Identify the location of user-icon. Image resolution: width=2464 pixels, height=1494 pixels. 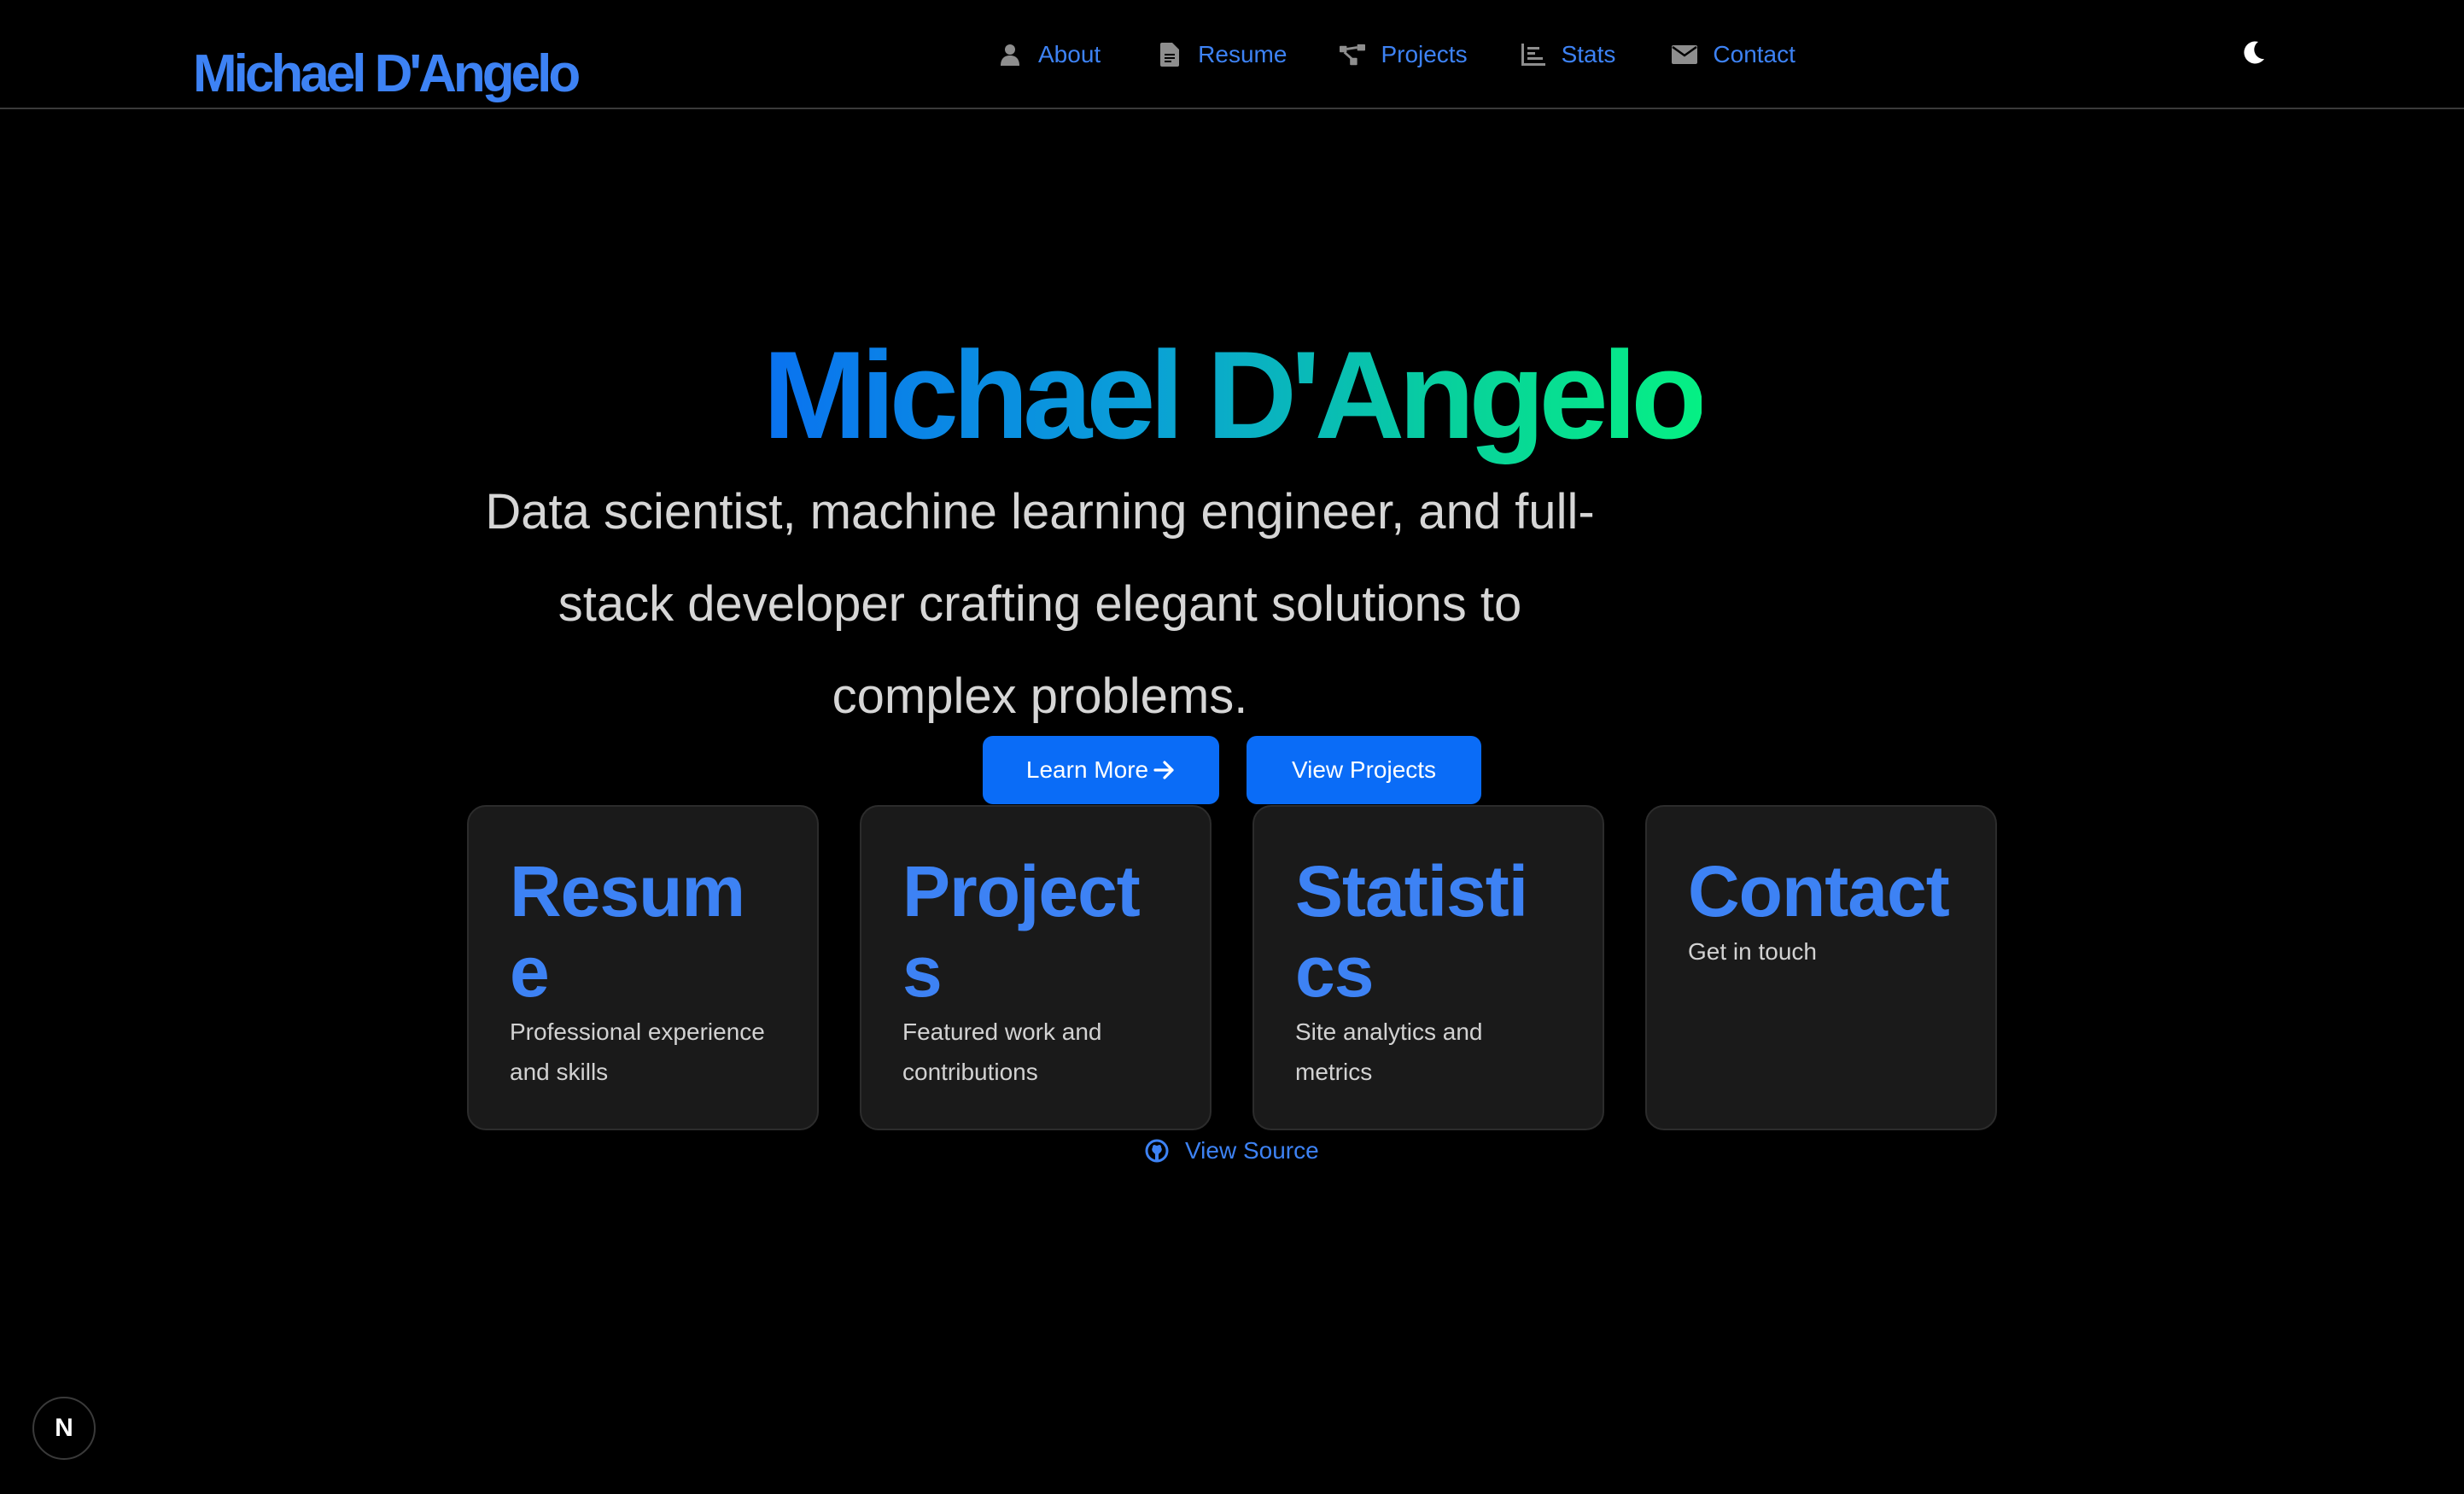
(1010, 54).